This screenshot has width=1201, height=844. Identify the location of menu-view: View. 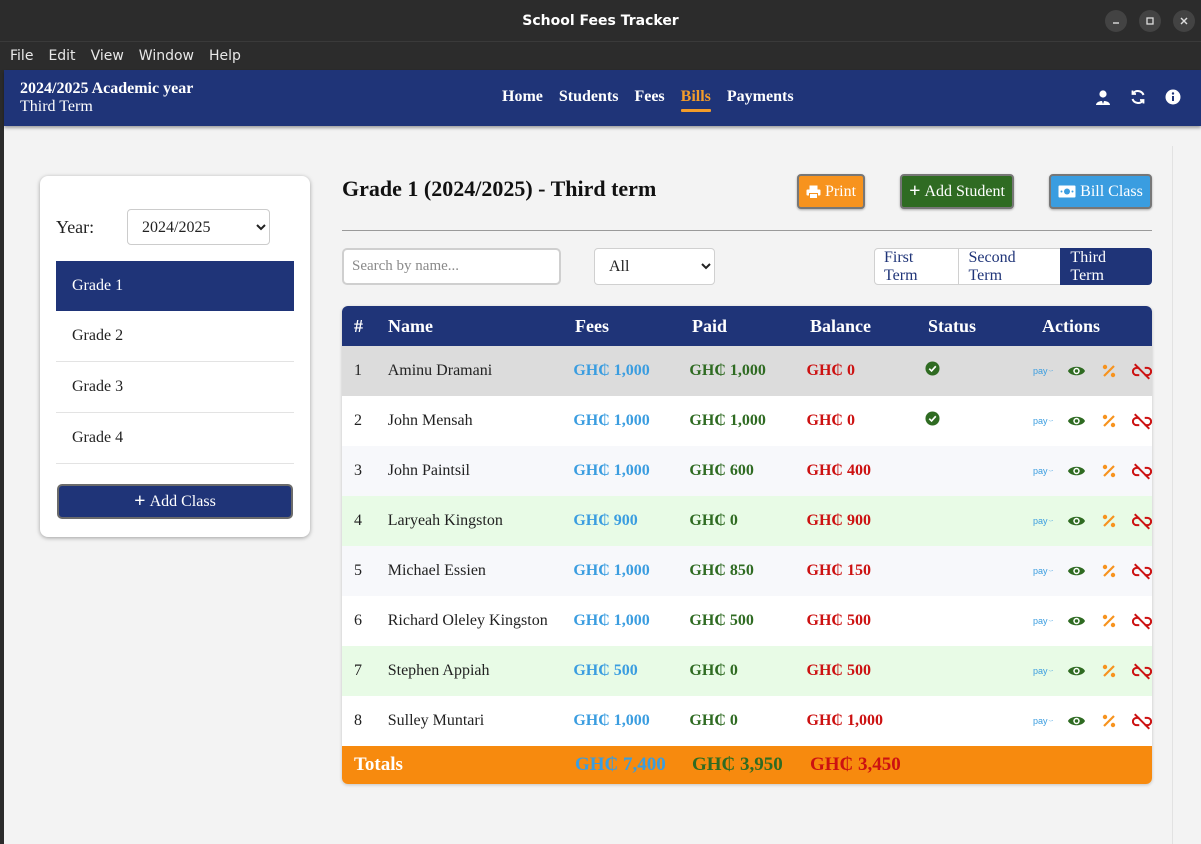
(107, 56).